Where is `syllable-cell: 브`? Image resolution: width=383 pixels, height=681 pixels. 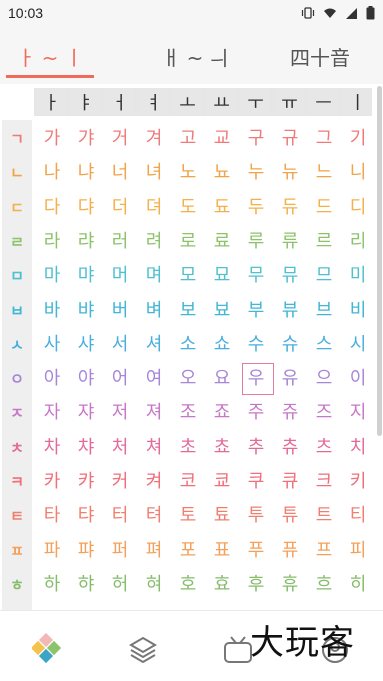
syllable-cell: 브 is located at coordinates (324, 309).